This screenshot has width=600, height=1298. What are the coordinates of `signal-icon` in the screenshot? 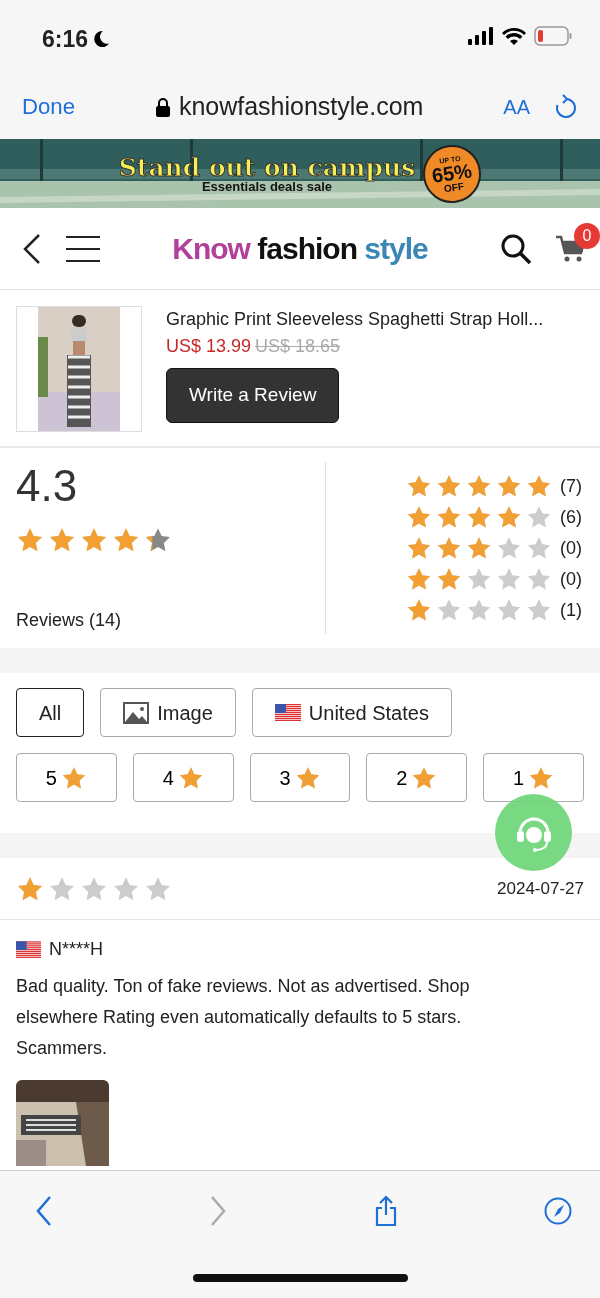 It's located at (481, 36).